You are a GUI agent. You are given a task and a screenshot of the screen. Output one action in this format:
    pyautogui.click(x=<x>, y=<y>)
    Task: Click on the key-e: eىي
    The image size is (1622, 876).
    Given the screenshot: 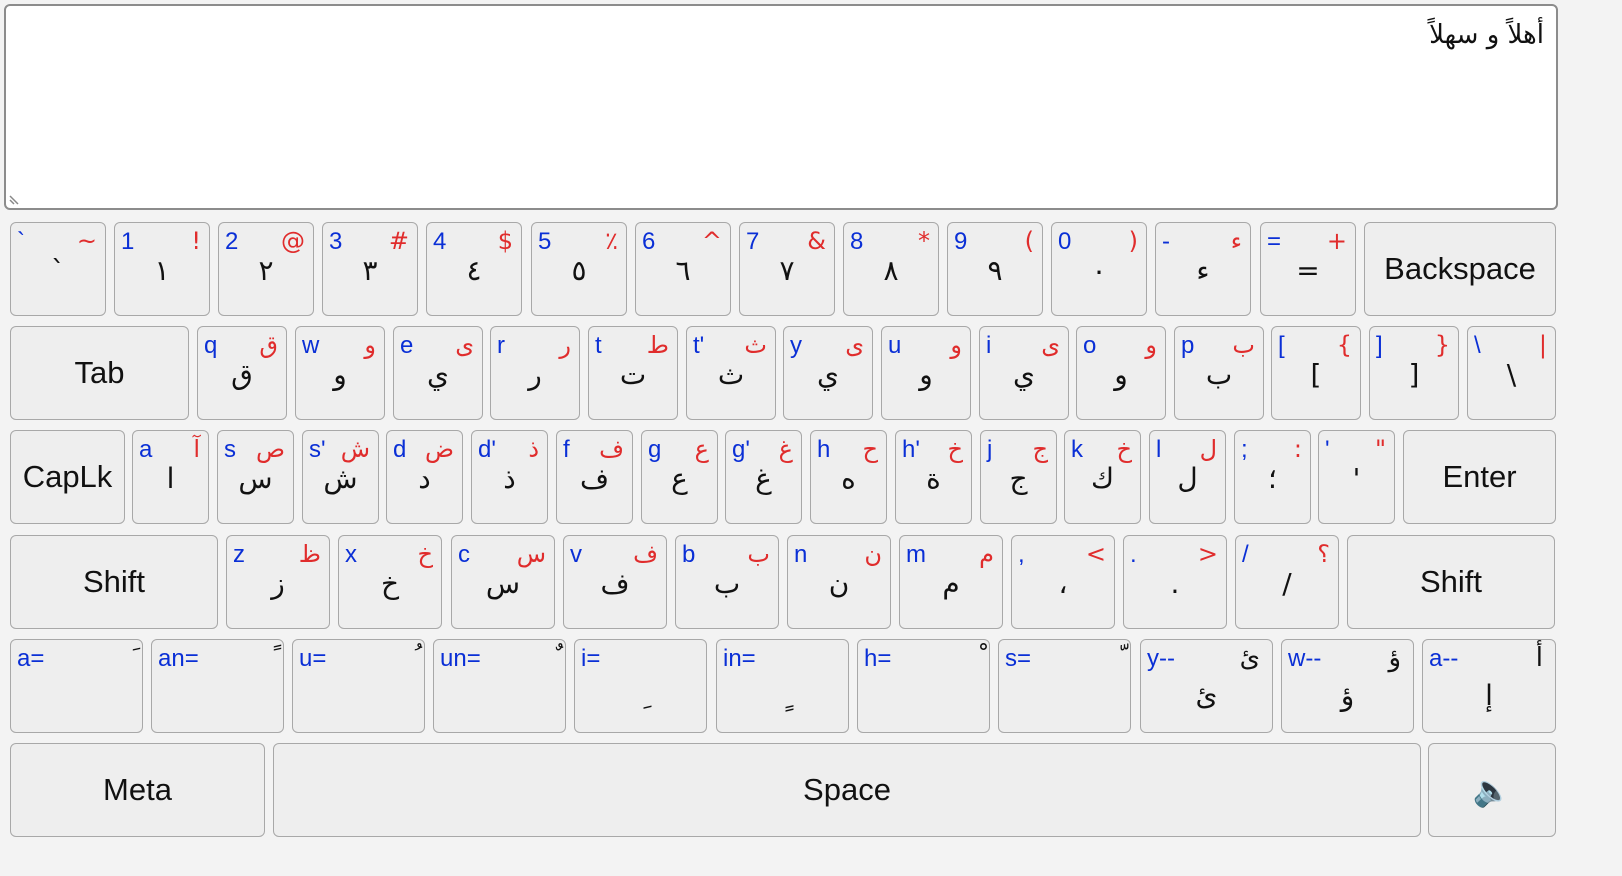 What is the action you would take?
    pyautogui.click(x=438, y=373)
    